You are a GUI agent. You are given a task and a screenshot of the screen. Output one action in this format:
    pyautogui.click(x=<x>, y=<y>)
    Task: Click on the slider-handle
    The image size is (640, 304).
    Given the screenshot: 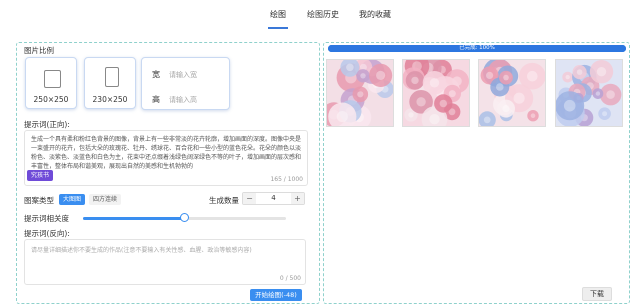 What is the action you would take?
    pyautogui.click(x=184, y=217)
    